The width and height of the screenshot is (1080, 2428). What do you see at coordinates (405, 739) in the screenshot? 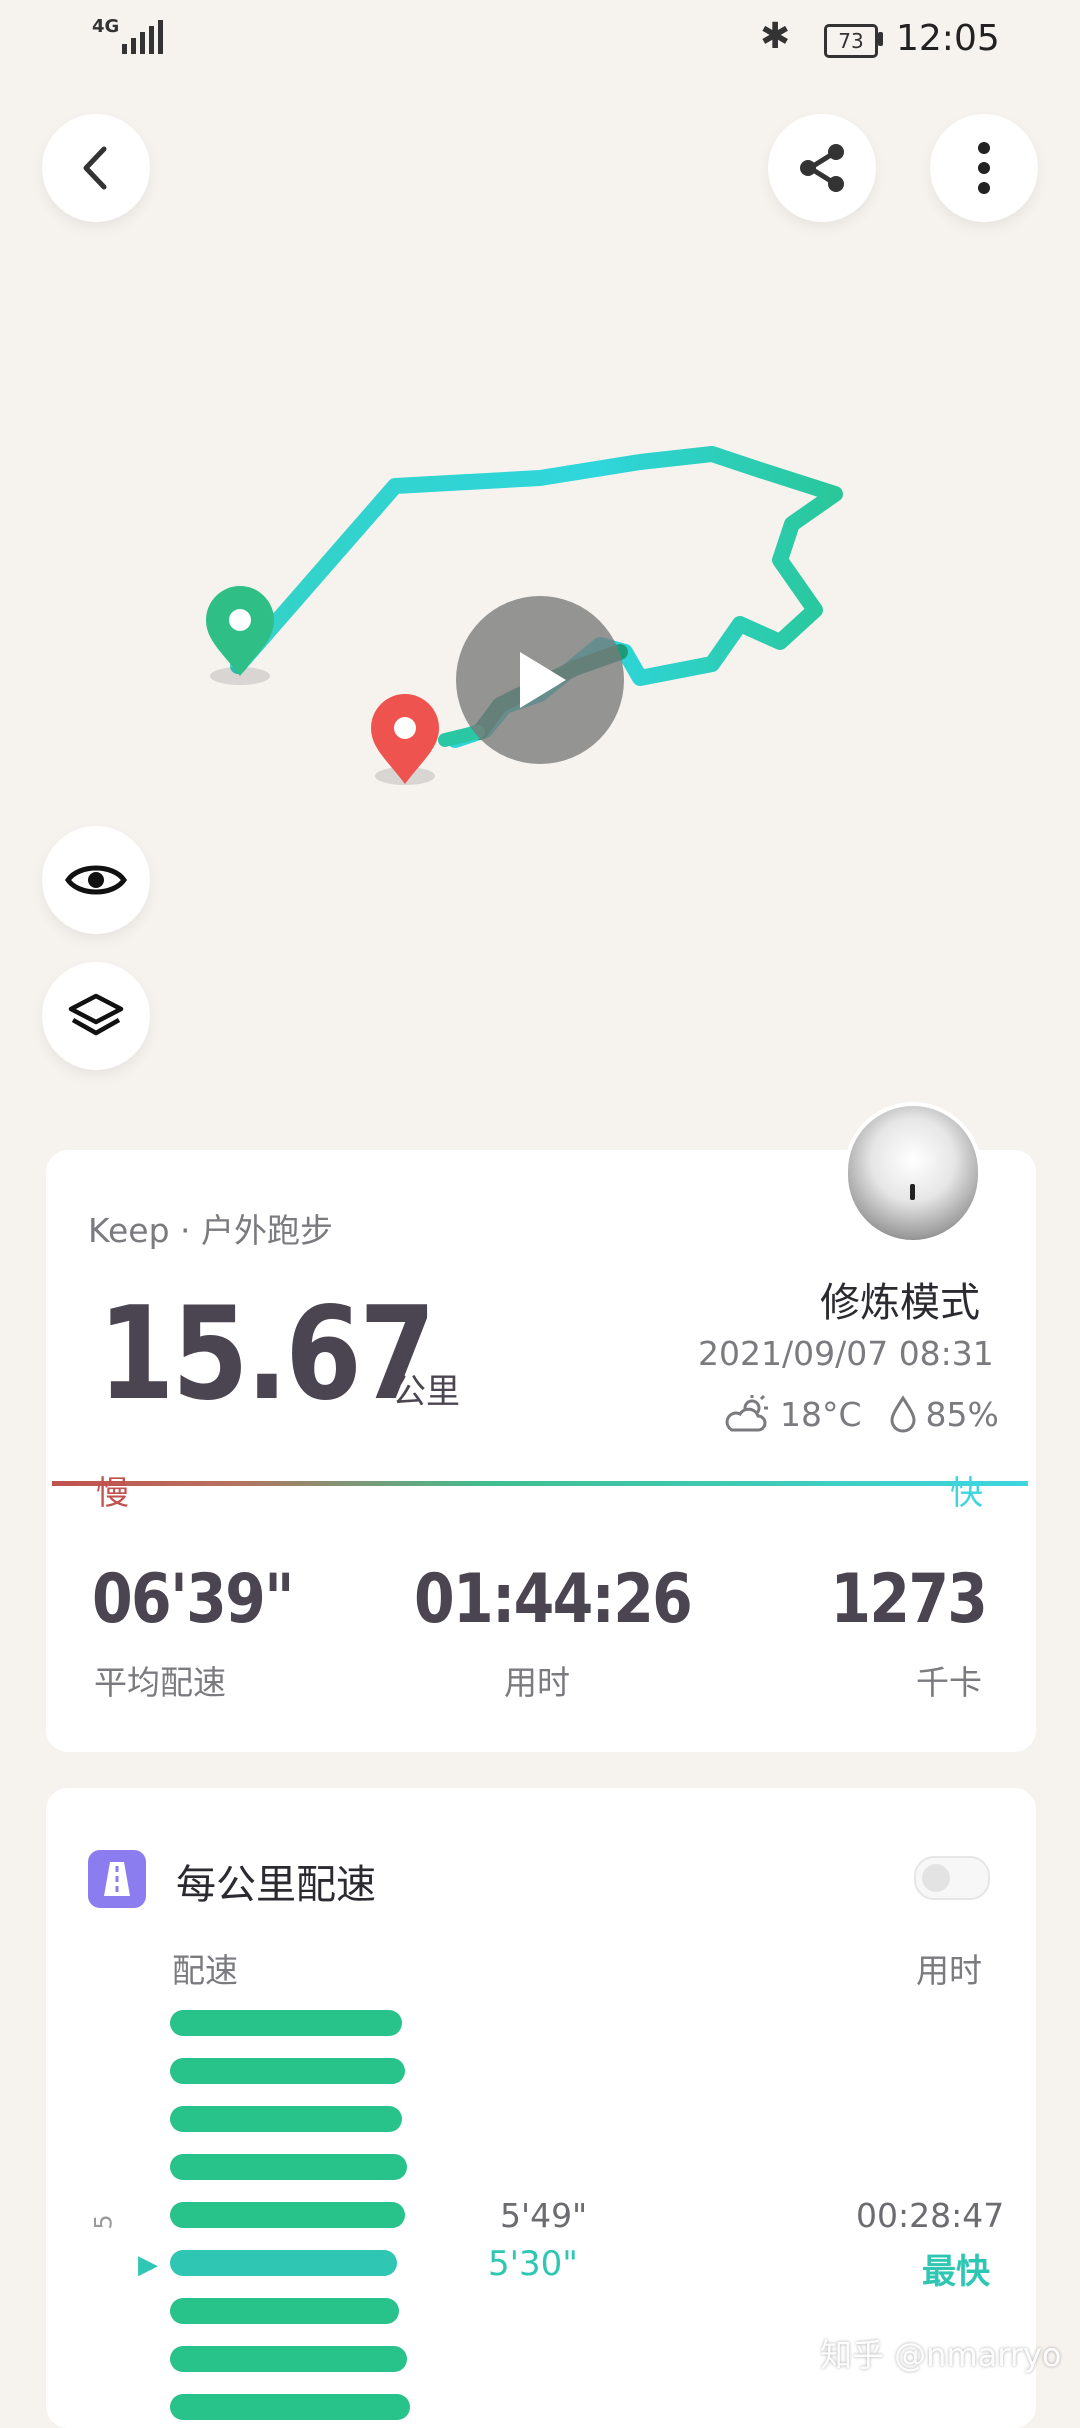
I see `end-pin-icon` at bounding box center [405, 739].